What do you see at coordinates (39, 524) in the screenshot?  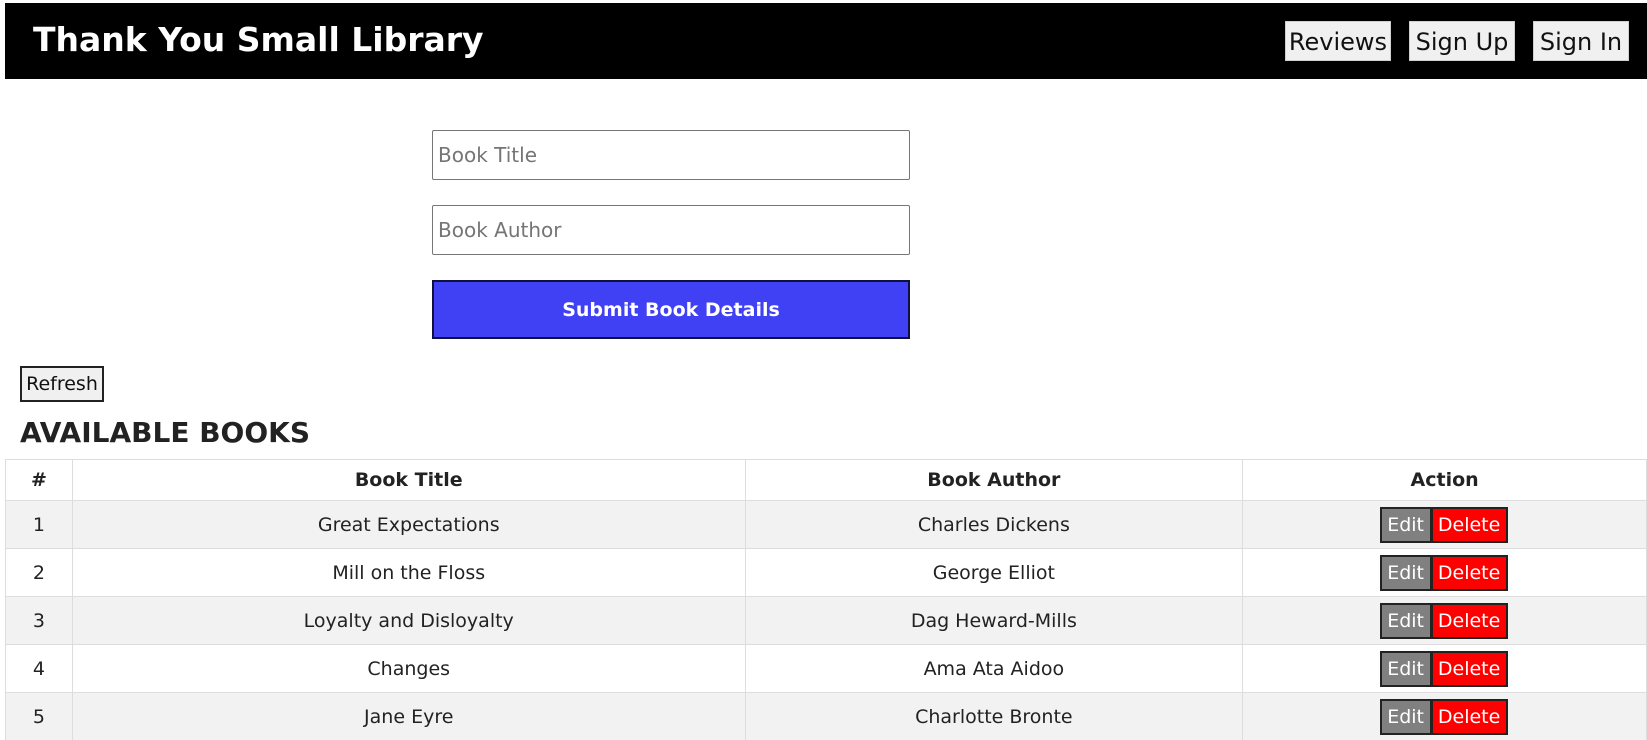 I see `row-number: 1` at bounding box center [39, 524].